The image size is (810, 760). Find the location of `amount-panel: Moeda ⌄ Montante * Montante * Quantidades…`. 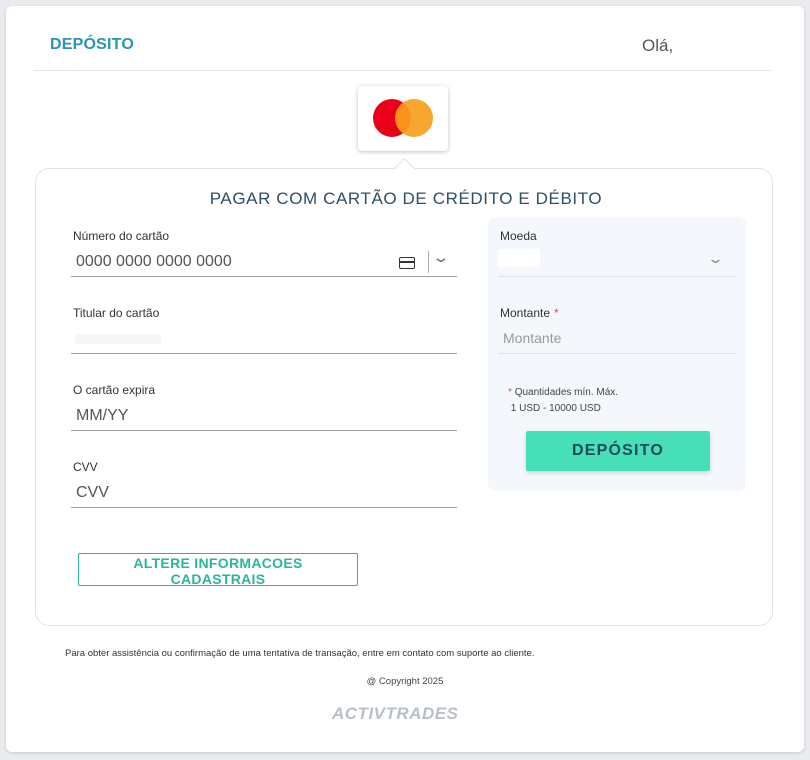

amount-panel: Moeda ⌄ Montante * Montante * Quantidades… is located at coordinates (617, 354).